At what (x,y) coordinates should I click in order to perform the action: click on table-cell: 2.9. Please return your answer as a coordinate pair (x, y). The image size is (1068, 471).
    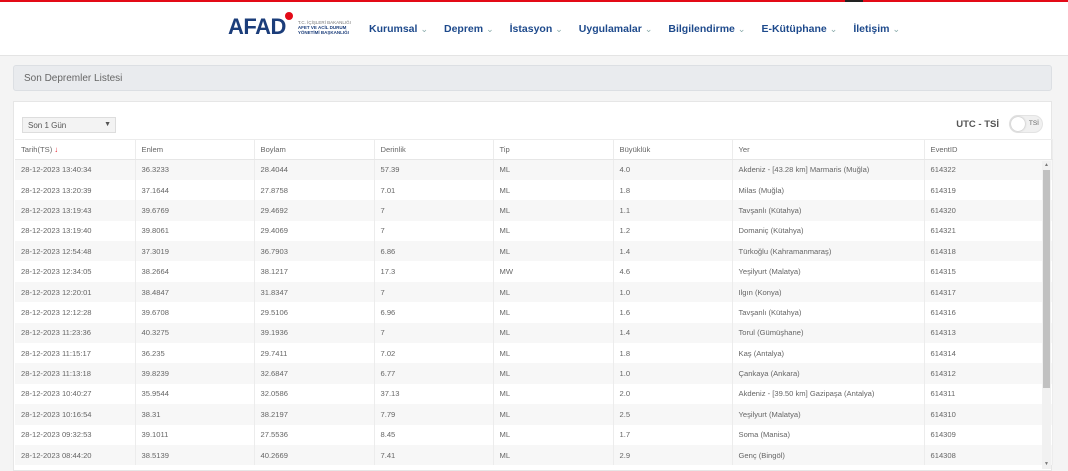
    Looking at the image, I should click on (673, 455).